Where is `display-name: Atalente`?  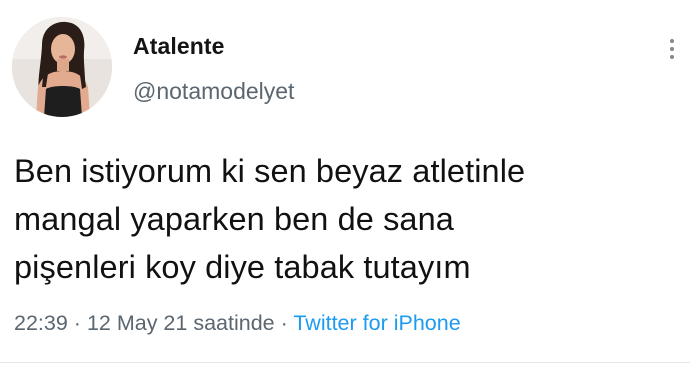 display-name: Atalente is located at coordinates (179, 46).